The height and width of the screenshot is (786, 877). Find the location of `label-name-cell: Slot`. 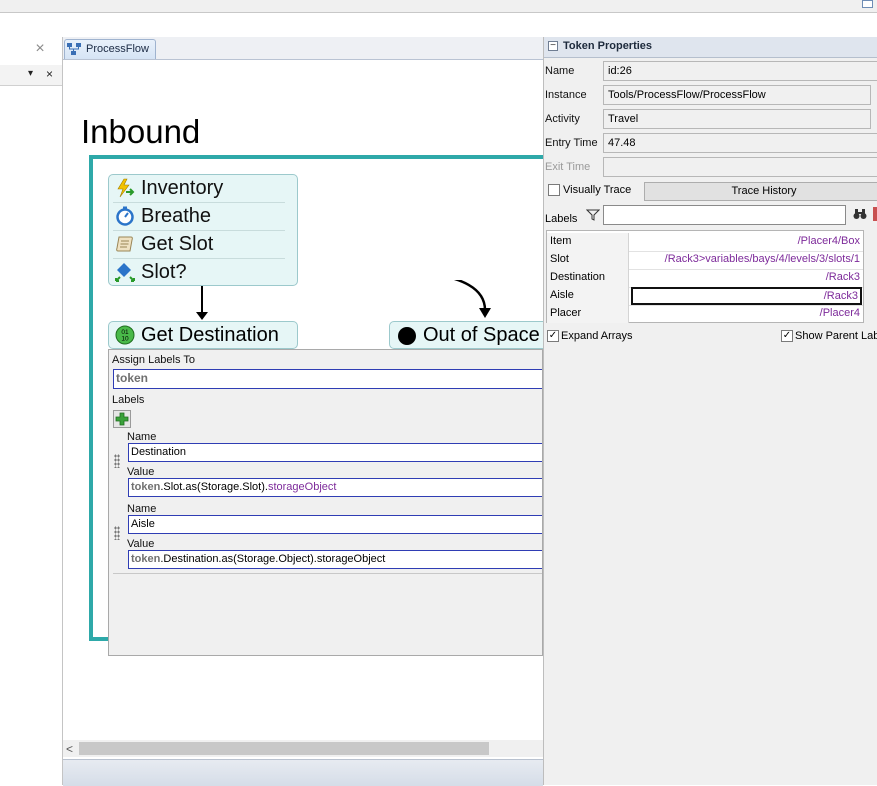

label-name-cell: Slot is located at coordinates (588, 260).